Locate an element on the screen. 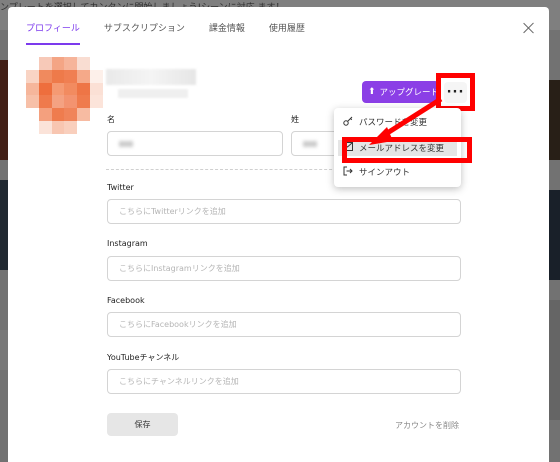 Image resolution: width=560 pixels, height=462 pixels. tab-bar: プロフィール サブスクリプション 課金情報 使用履歴 is located at coordinates (177, 33).